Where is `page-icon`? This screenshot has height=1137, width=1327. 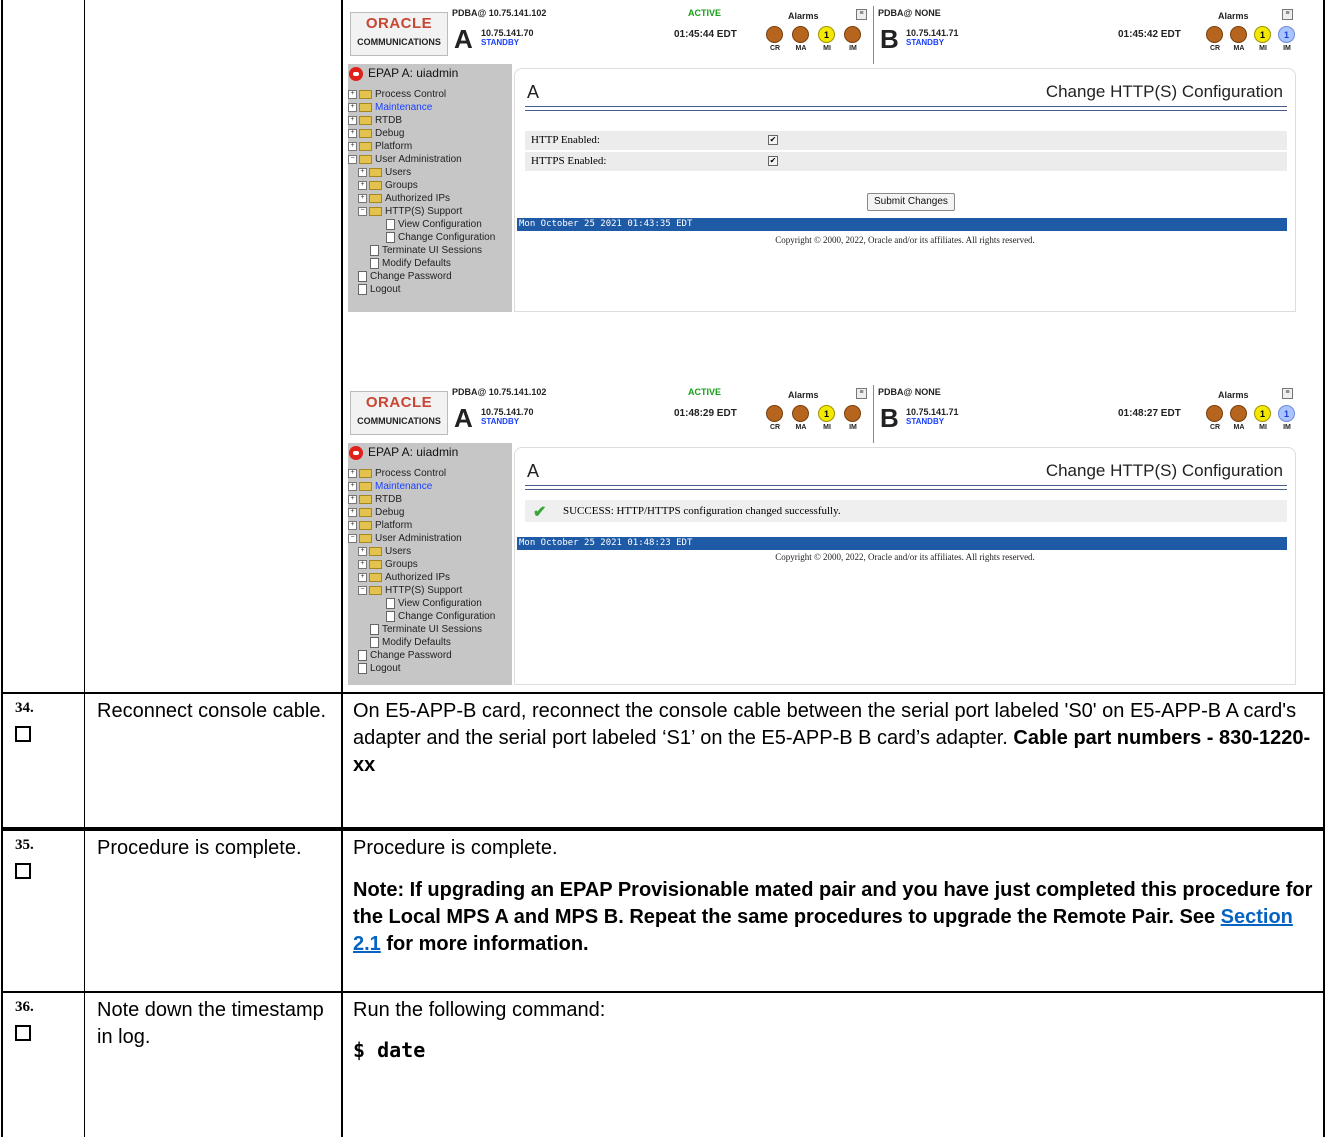
page-icon is located at coordinates (362, 655).